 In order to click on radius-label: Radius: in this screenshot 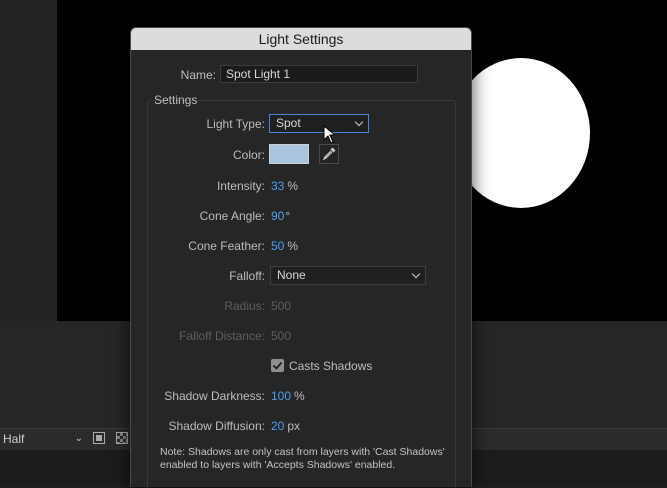, I will do `click(244, 306)`.